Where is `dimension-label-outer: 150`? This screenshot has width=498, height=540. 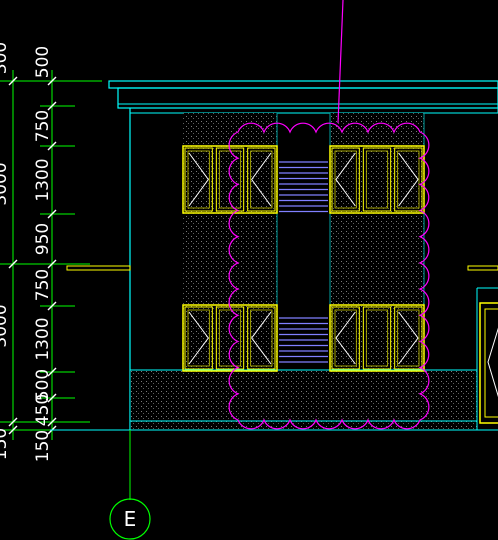
dimension-label-outer: 150 is located at coordinates (5, 444).